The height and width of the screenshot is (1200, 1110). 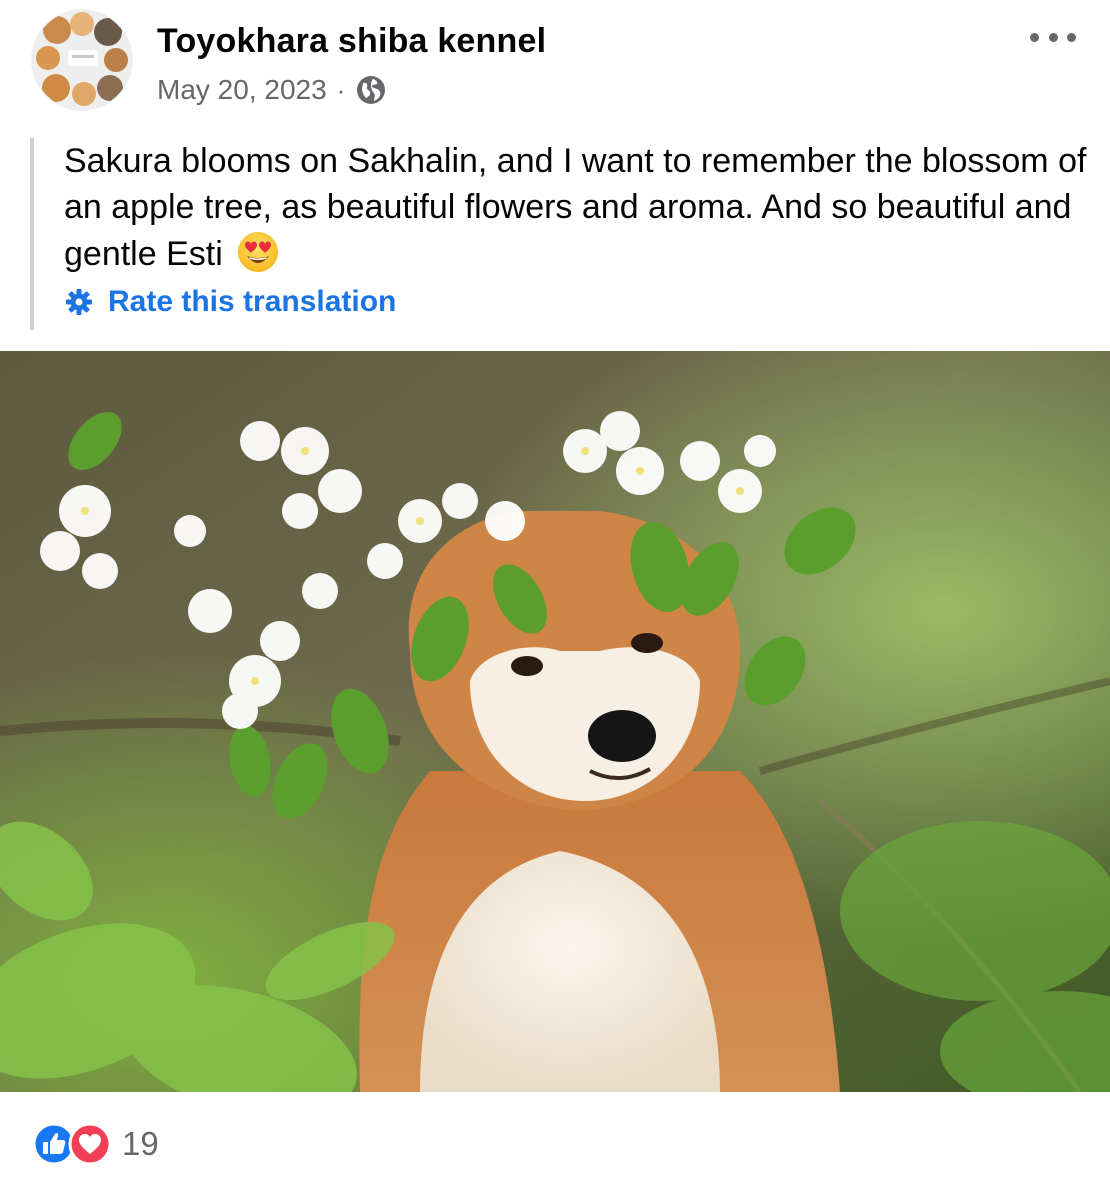 What do you see at coordinates (258, 252) in the screenshot?
I see `heart-eyes-emoji` at bounding box center [258, 252].